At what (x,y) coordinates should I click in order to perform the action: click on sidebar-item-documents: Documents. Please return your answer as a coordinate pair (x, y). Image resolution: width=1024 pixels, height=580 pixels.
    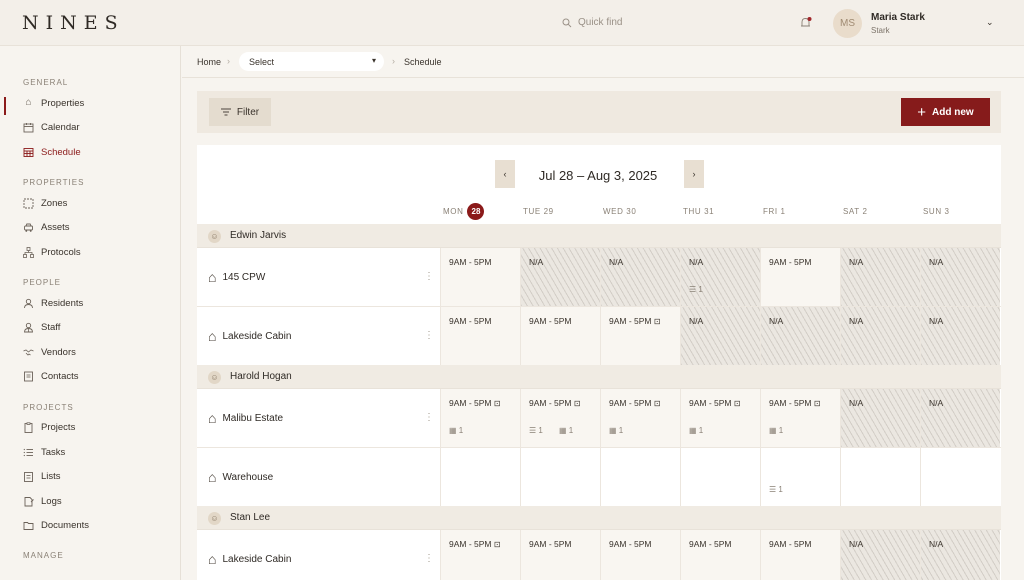
    Looking at the image, I should click on (56, 525).